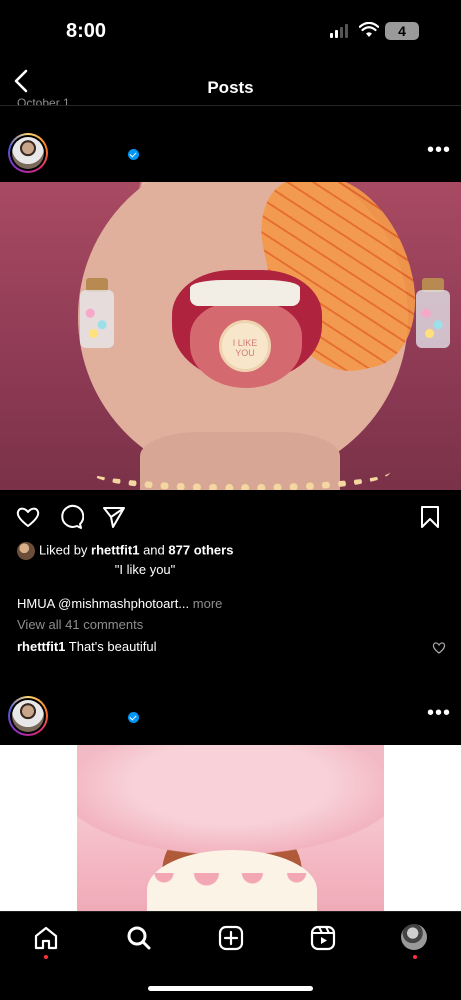  Describe the element at coordinates (46, 938) in the screenshot. I see `home-icon` at that location.